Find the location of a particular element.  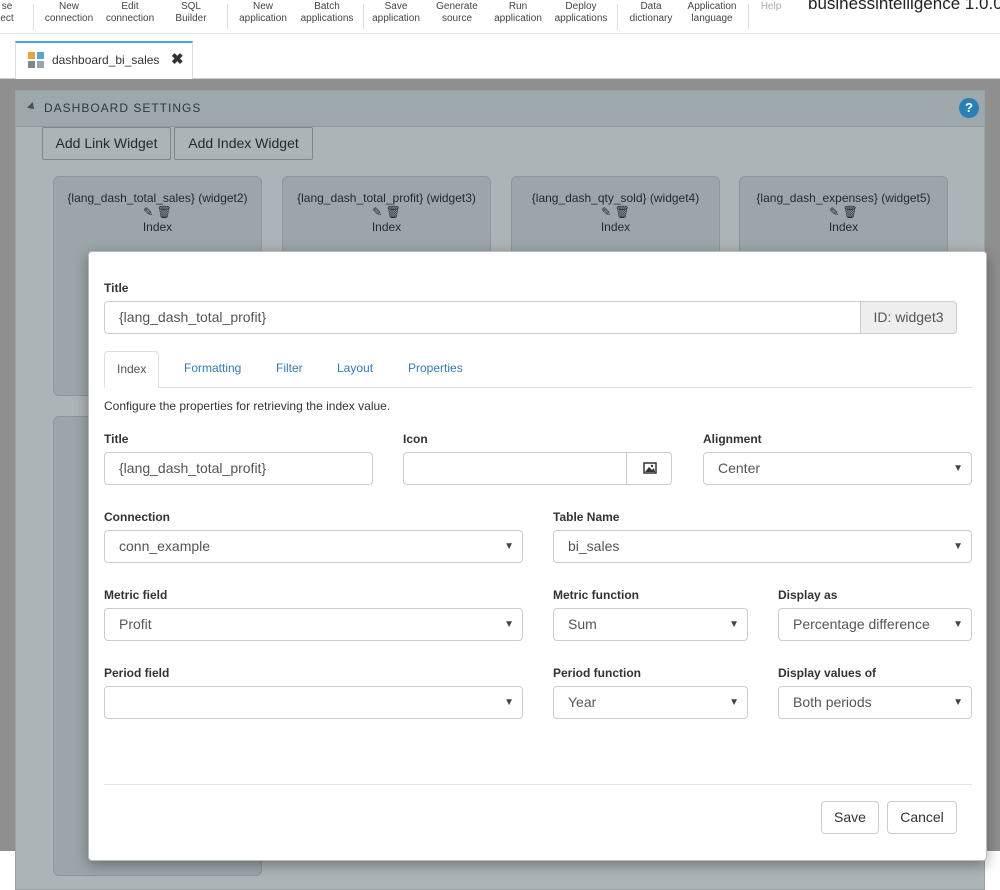

tab-formatting: Formatting is located at coordinates (212, 369).